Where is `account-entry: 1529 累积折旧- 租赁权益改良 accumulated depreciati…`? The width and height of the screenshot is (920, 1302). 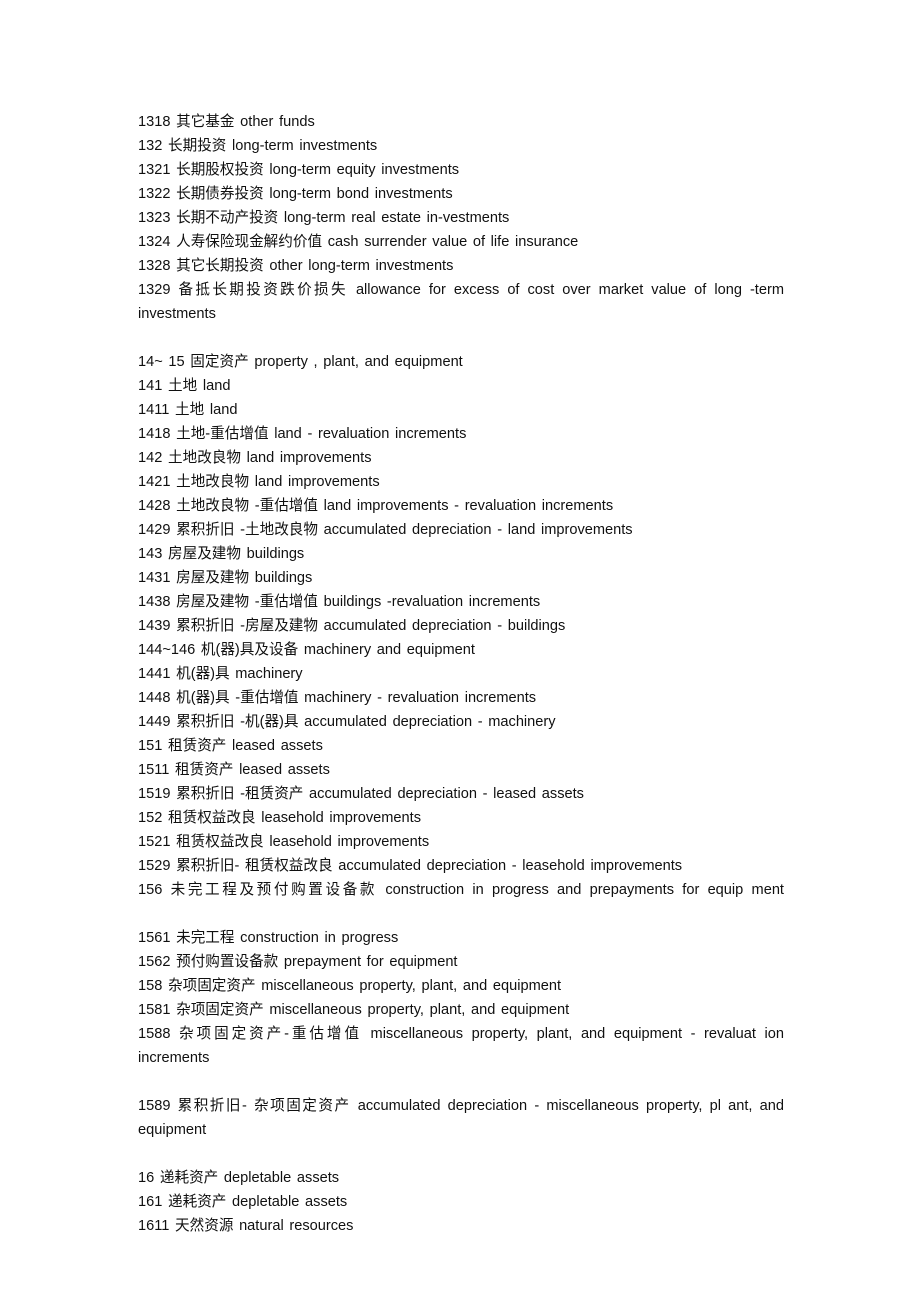
account-entry: 1529 累积折旧- 租赁权益改良 accumulated depreciati… is located at coordinates (410, 866).